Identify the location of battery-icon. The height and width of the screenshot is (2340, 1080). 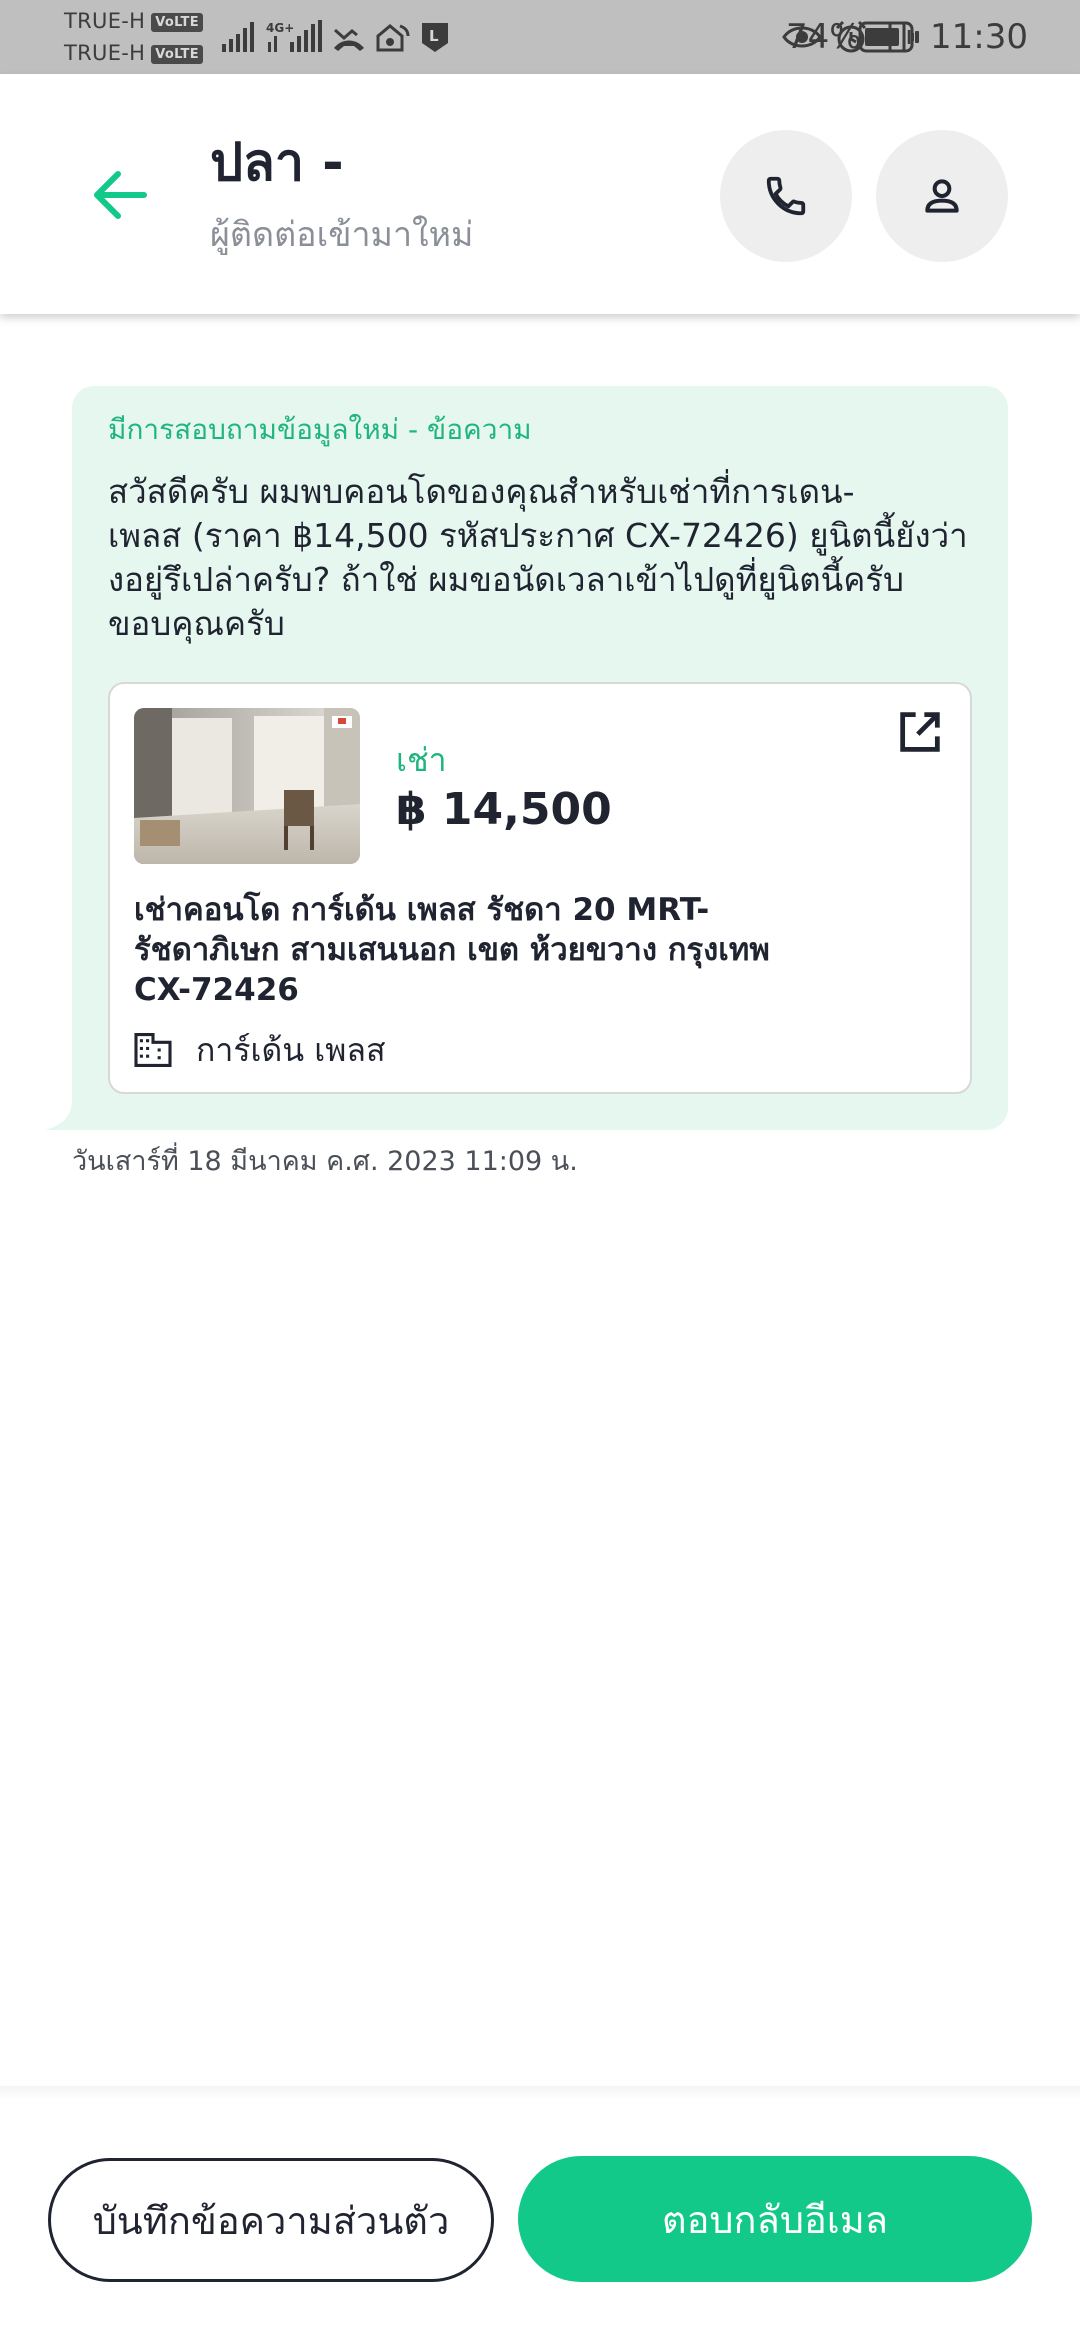
(889, 39).